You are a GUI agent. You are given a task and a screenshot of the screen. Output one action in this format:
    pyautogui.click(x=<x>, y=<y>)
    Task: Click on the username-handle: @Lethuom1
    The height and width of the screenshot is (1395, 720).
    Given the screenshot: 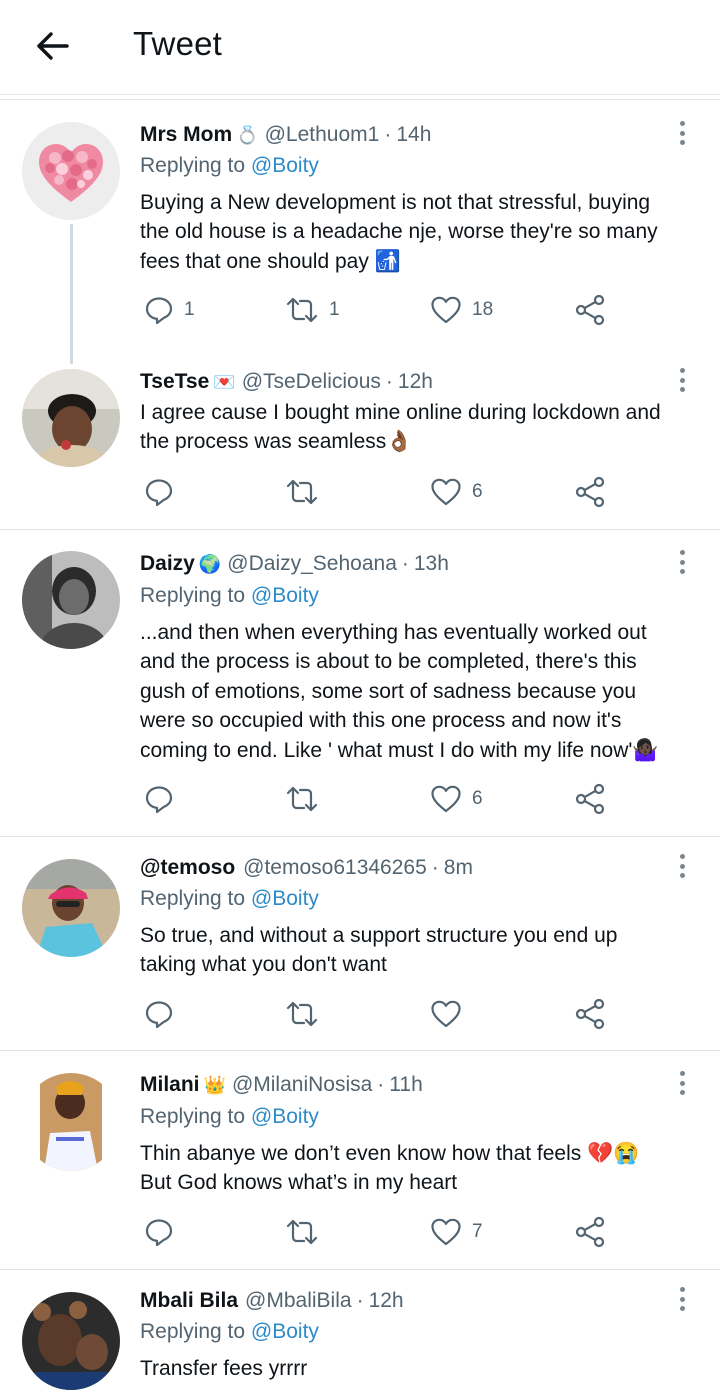 What is the action you would take?
    pyautogui.click(x=322, y=135)
    